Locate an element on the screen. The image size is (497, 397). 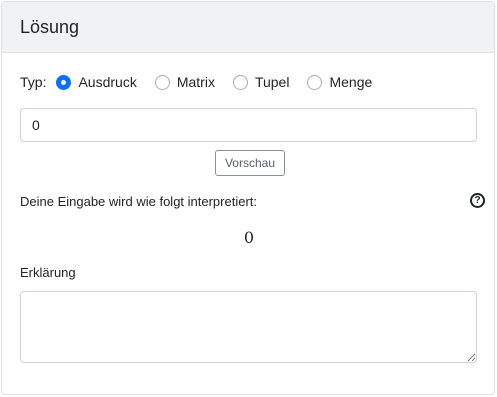
card-header: Lösung is located at coordinates (248, 27).